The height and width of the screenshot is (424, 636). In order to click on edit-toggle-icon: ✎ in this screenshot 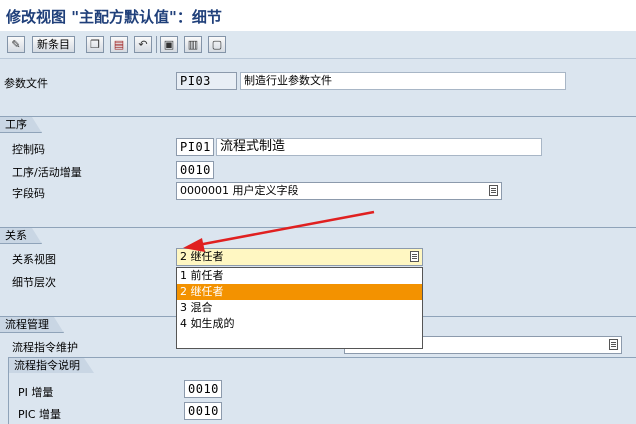, I will do `click(16, 44)`.